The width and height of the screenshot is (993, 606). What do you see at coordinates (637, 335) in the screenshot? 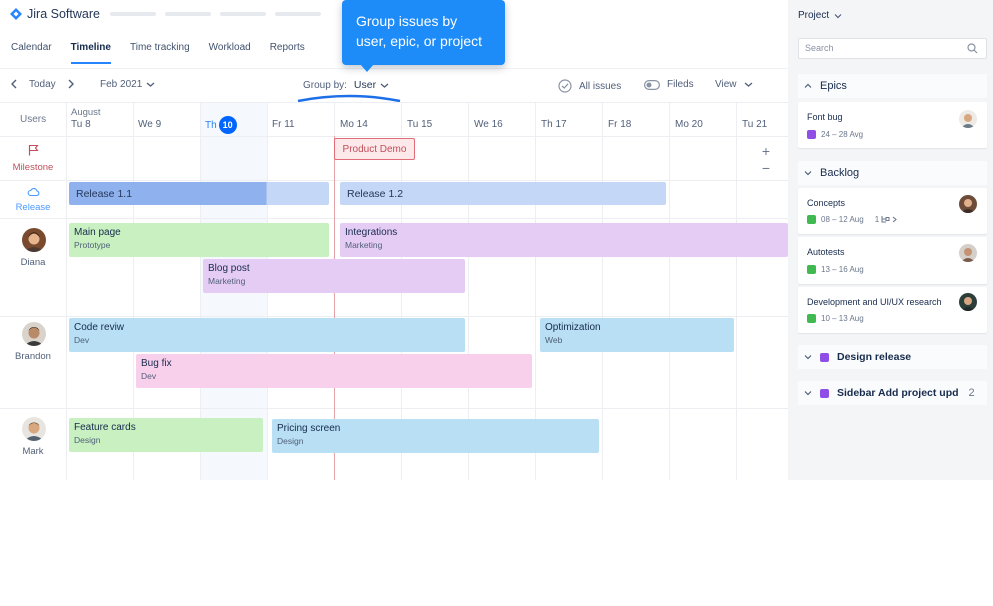
I see `task-bar: Optimization Web` at bounding box center [637, 335].